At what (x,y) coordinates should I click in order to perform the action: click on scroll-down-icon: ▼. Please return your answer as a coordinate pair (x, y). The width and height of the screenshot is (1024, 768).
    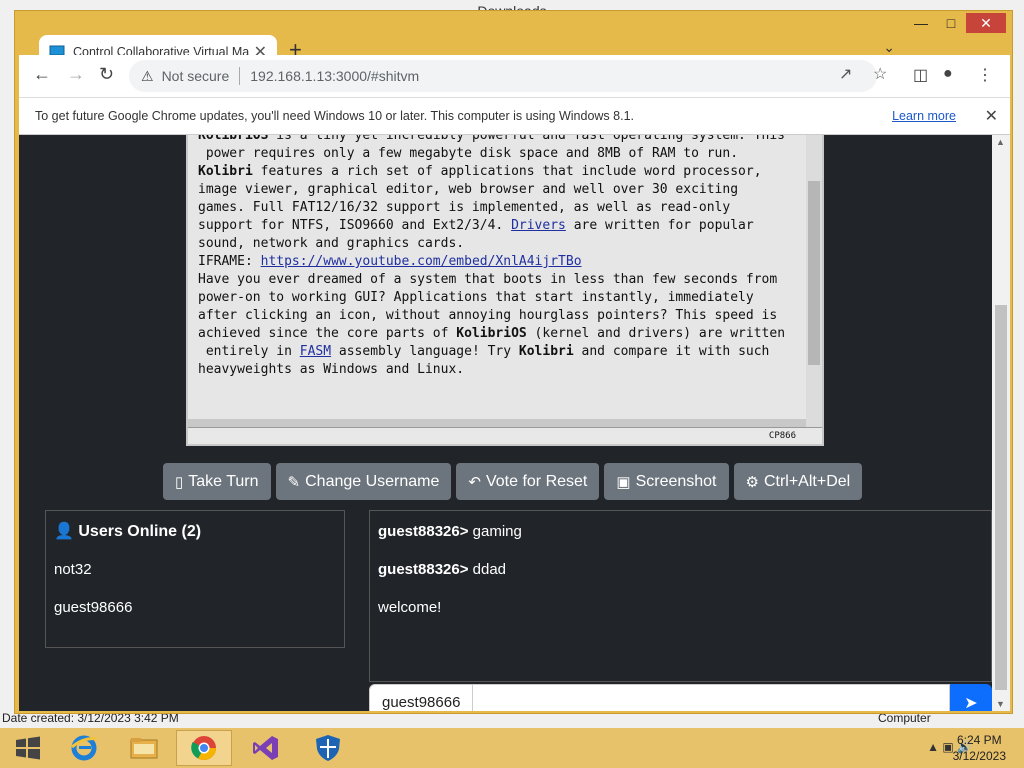
    Looking at the image, I should click on (1000, 704).